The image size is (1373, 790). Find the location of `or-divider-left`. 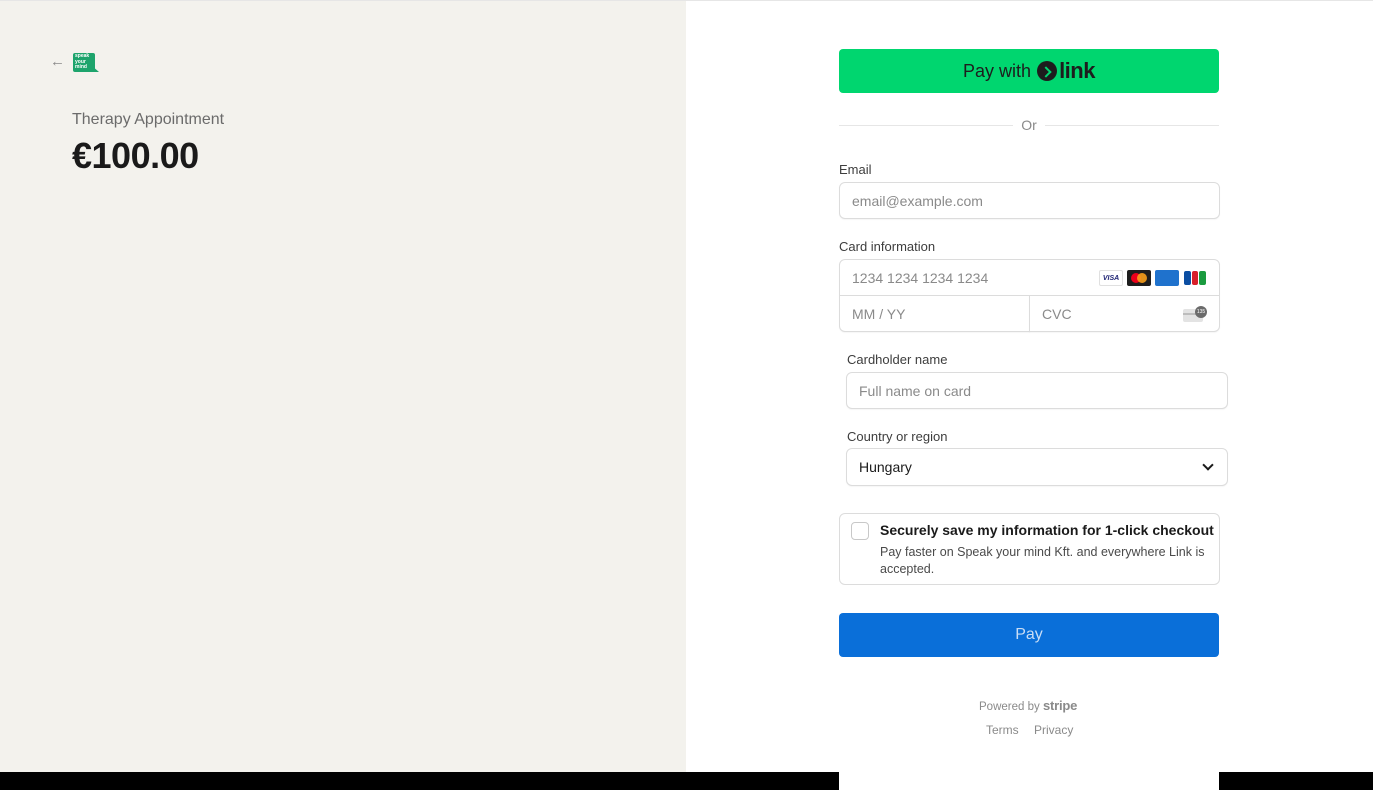

or-divider-left is located at coordinates (926, 125).